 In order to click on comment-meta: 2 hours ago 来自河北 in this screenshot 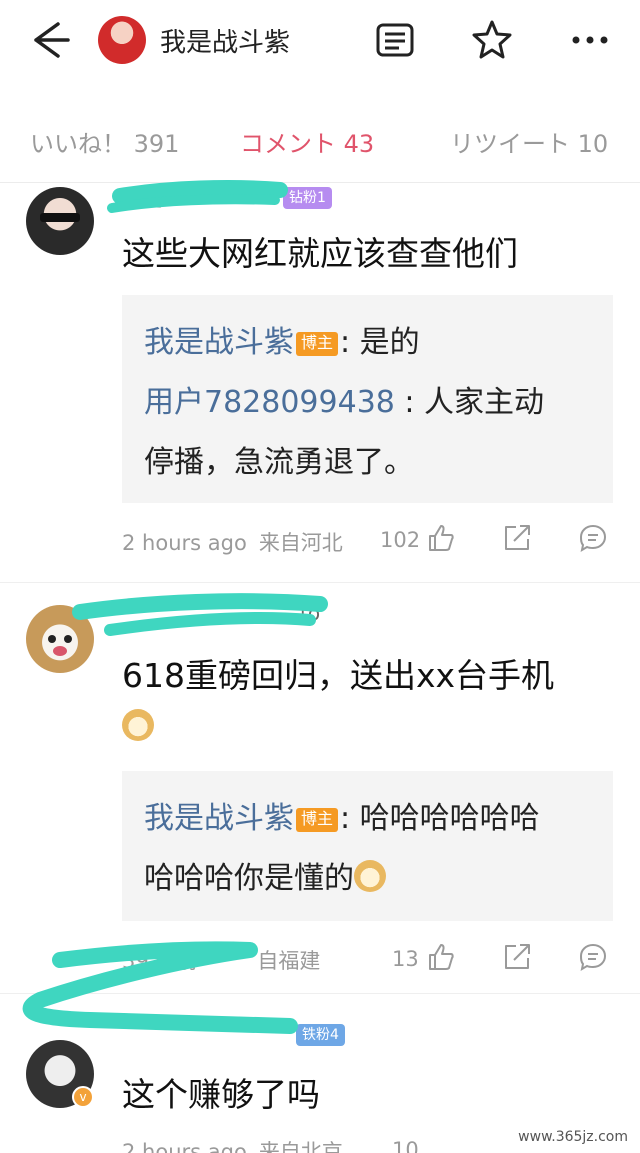, I will do `click(232, 542)`.